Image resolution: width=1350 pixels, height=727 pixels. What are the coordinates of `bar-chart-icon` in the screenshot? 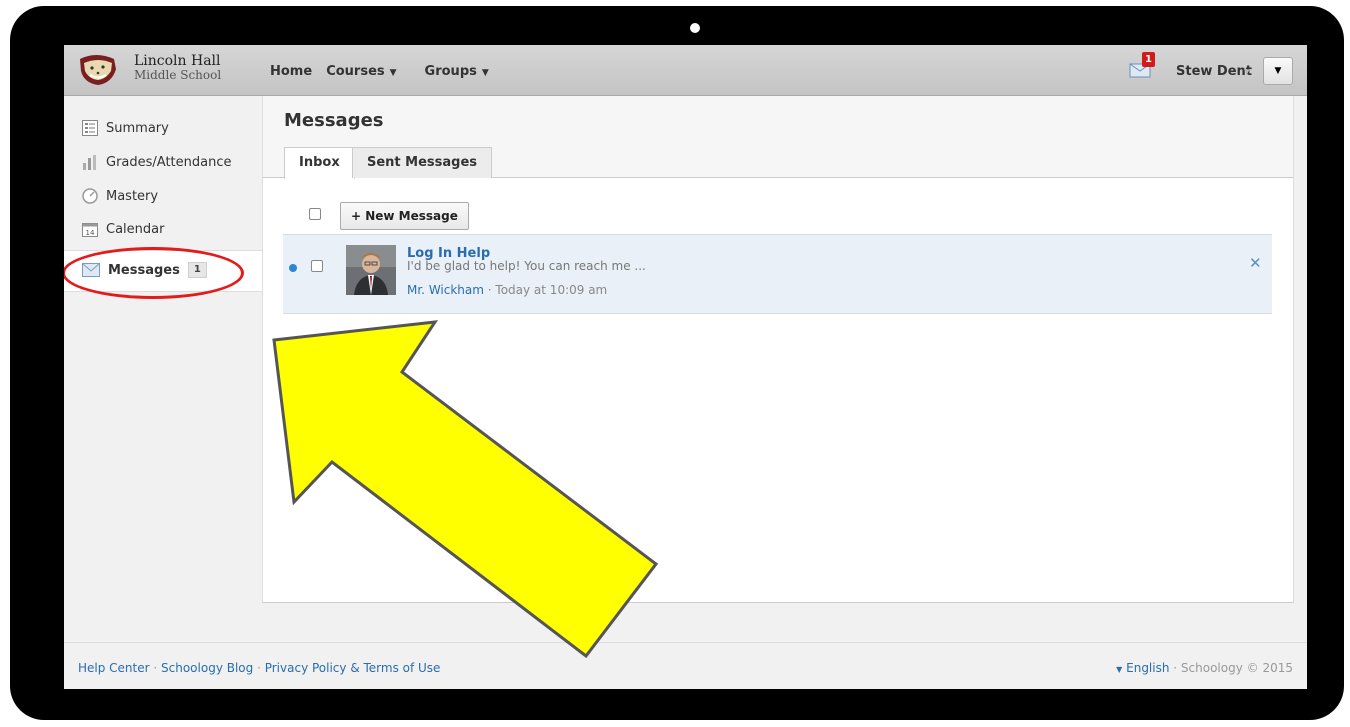 It's located at (89, 162).